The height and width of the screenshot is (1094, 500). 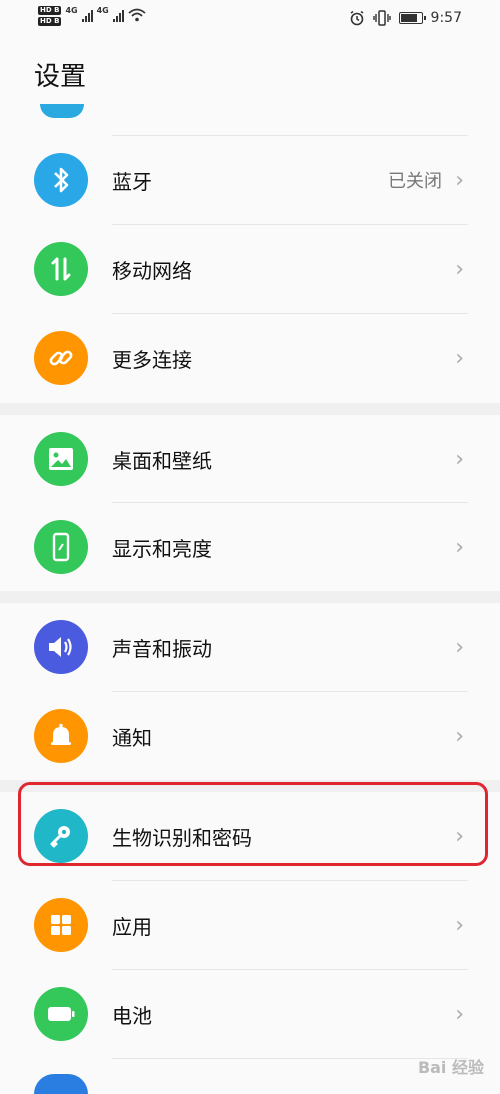 I want to click on link-icon, so click(x=61, y=358).